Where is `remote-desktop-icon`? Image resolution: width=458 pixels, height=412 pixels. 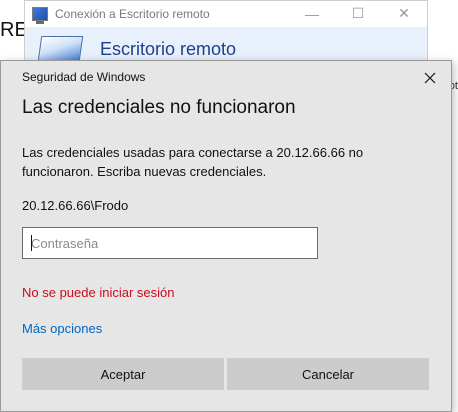 remote-desktop-icon is located at coordinates (40, 15).